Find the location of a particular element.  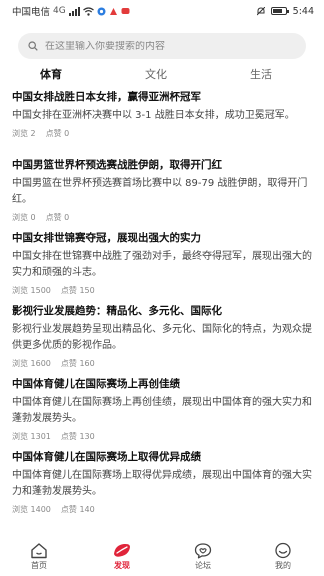

view-count: 浏览 1301 is located at coordinates (31, 436).